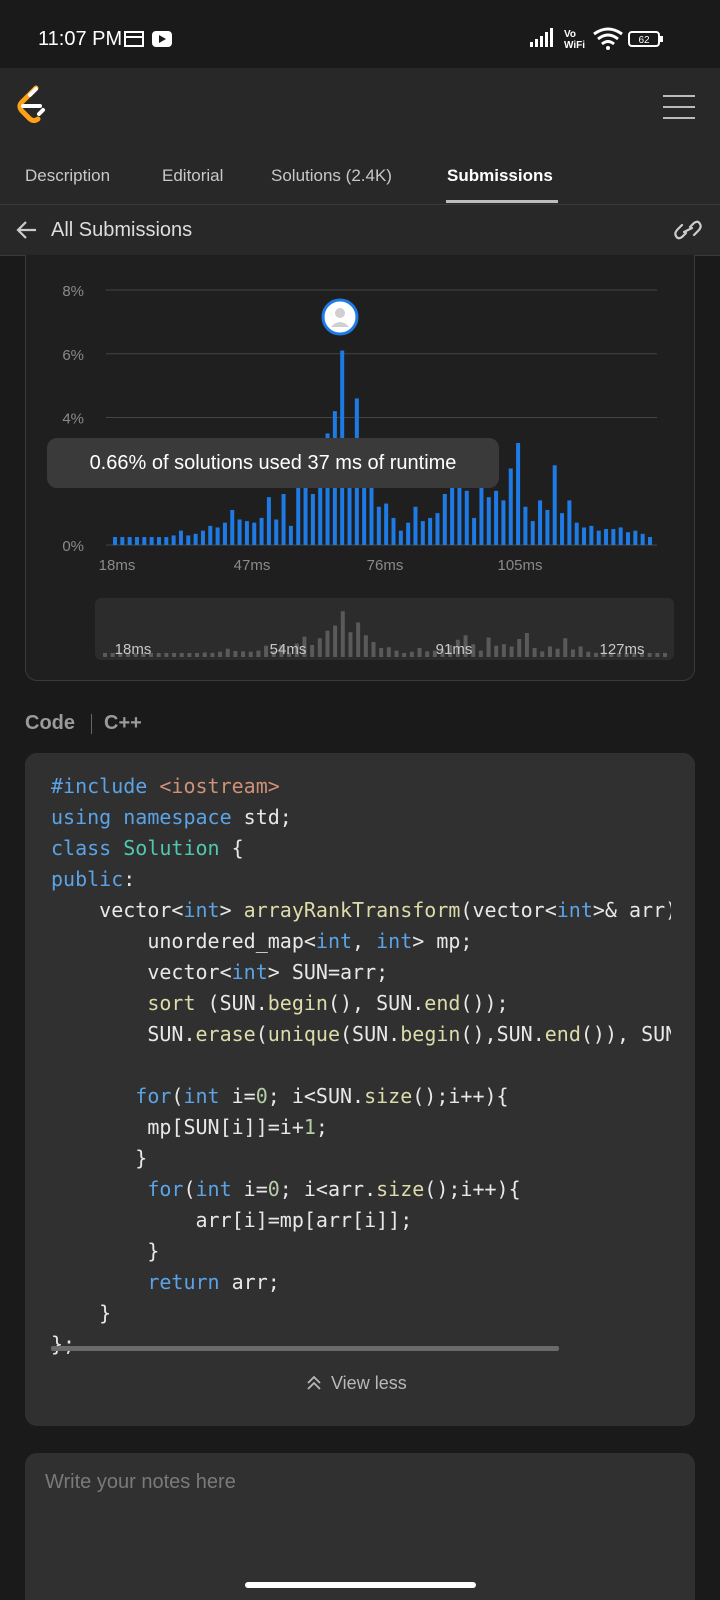 The height and width of the screenshot is (1600, 720). What do you see at coordinates (621, 649) in the screenshot?
I see `slider-label: 127ms` at bounding box center [621, 649].